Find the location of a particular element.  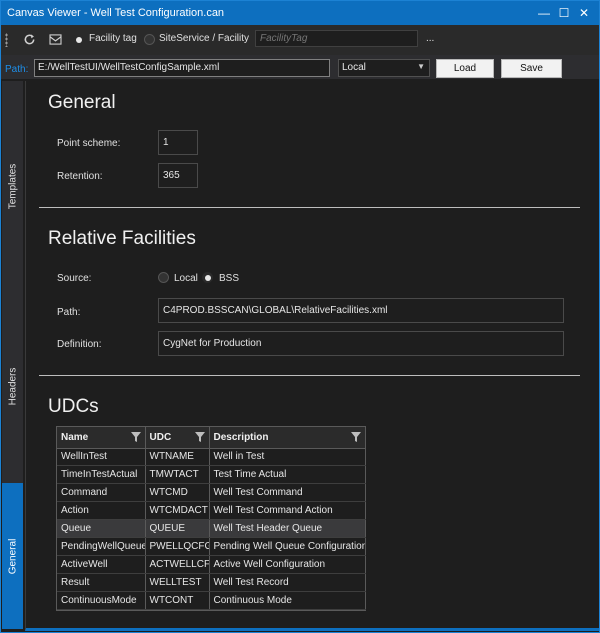

table-row: WellInTest WTNAME Well in Test is located at coordinates (211, 457).